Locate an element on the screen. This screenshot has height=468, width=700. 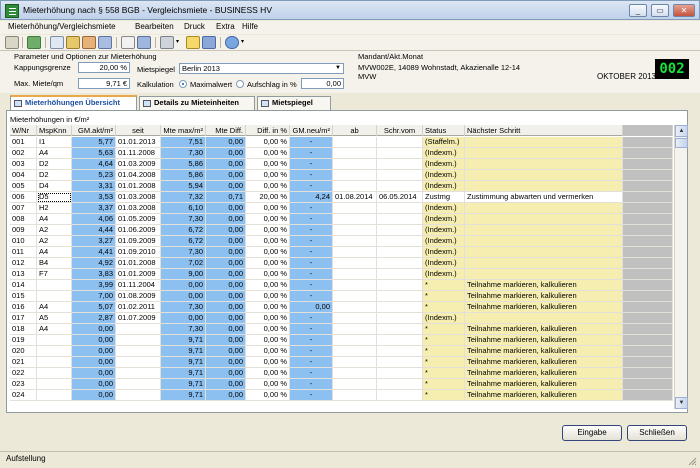
cell-wnr: 008 is located at coordinates (23, 219).